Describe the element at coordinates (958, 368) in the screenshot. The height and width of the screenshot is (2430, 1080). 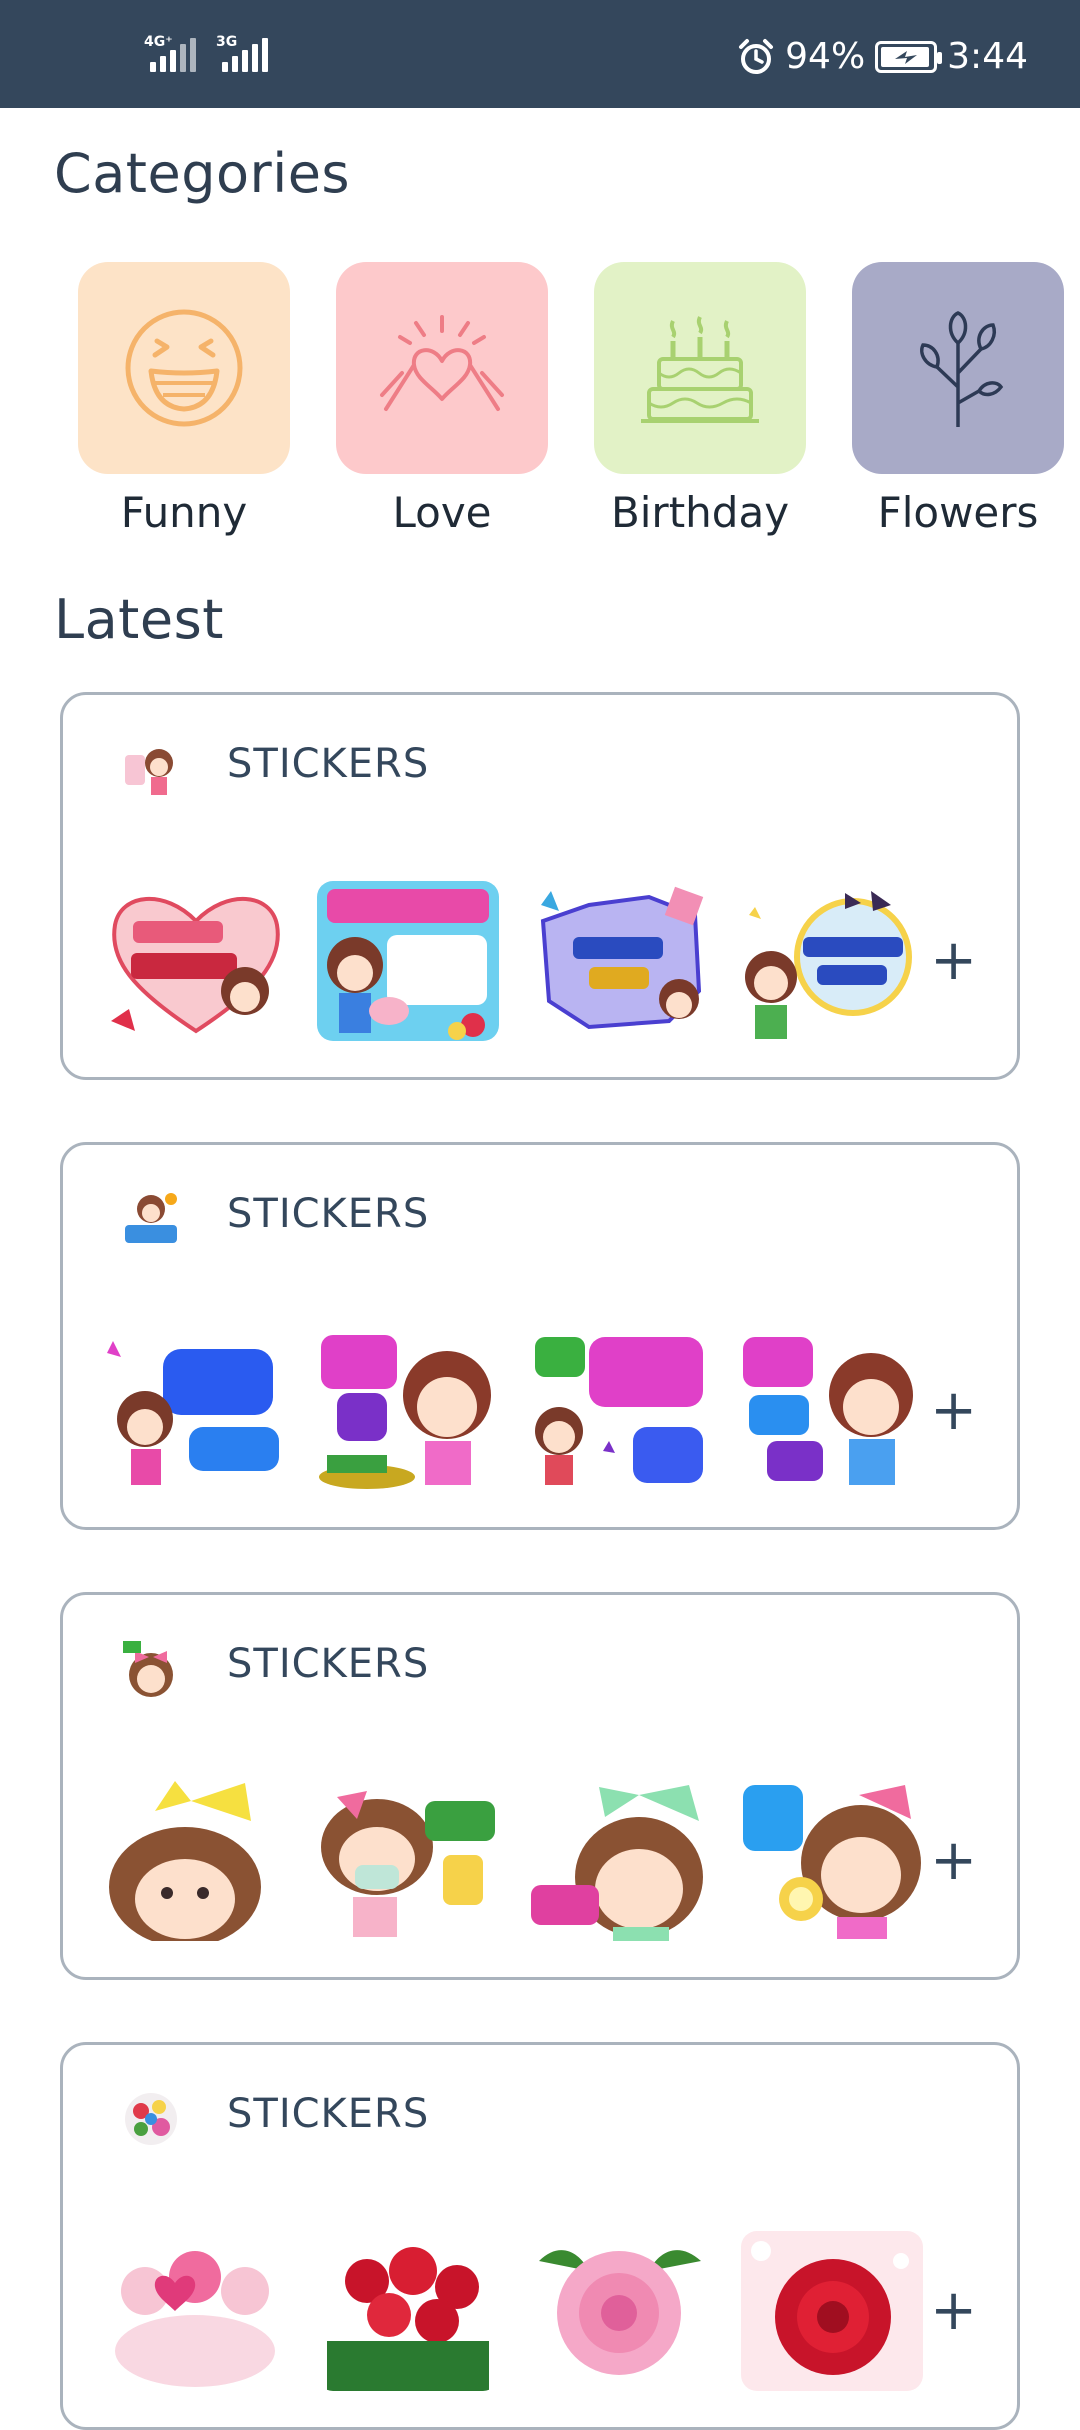
I see `flower-icon` at that location.